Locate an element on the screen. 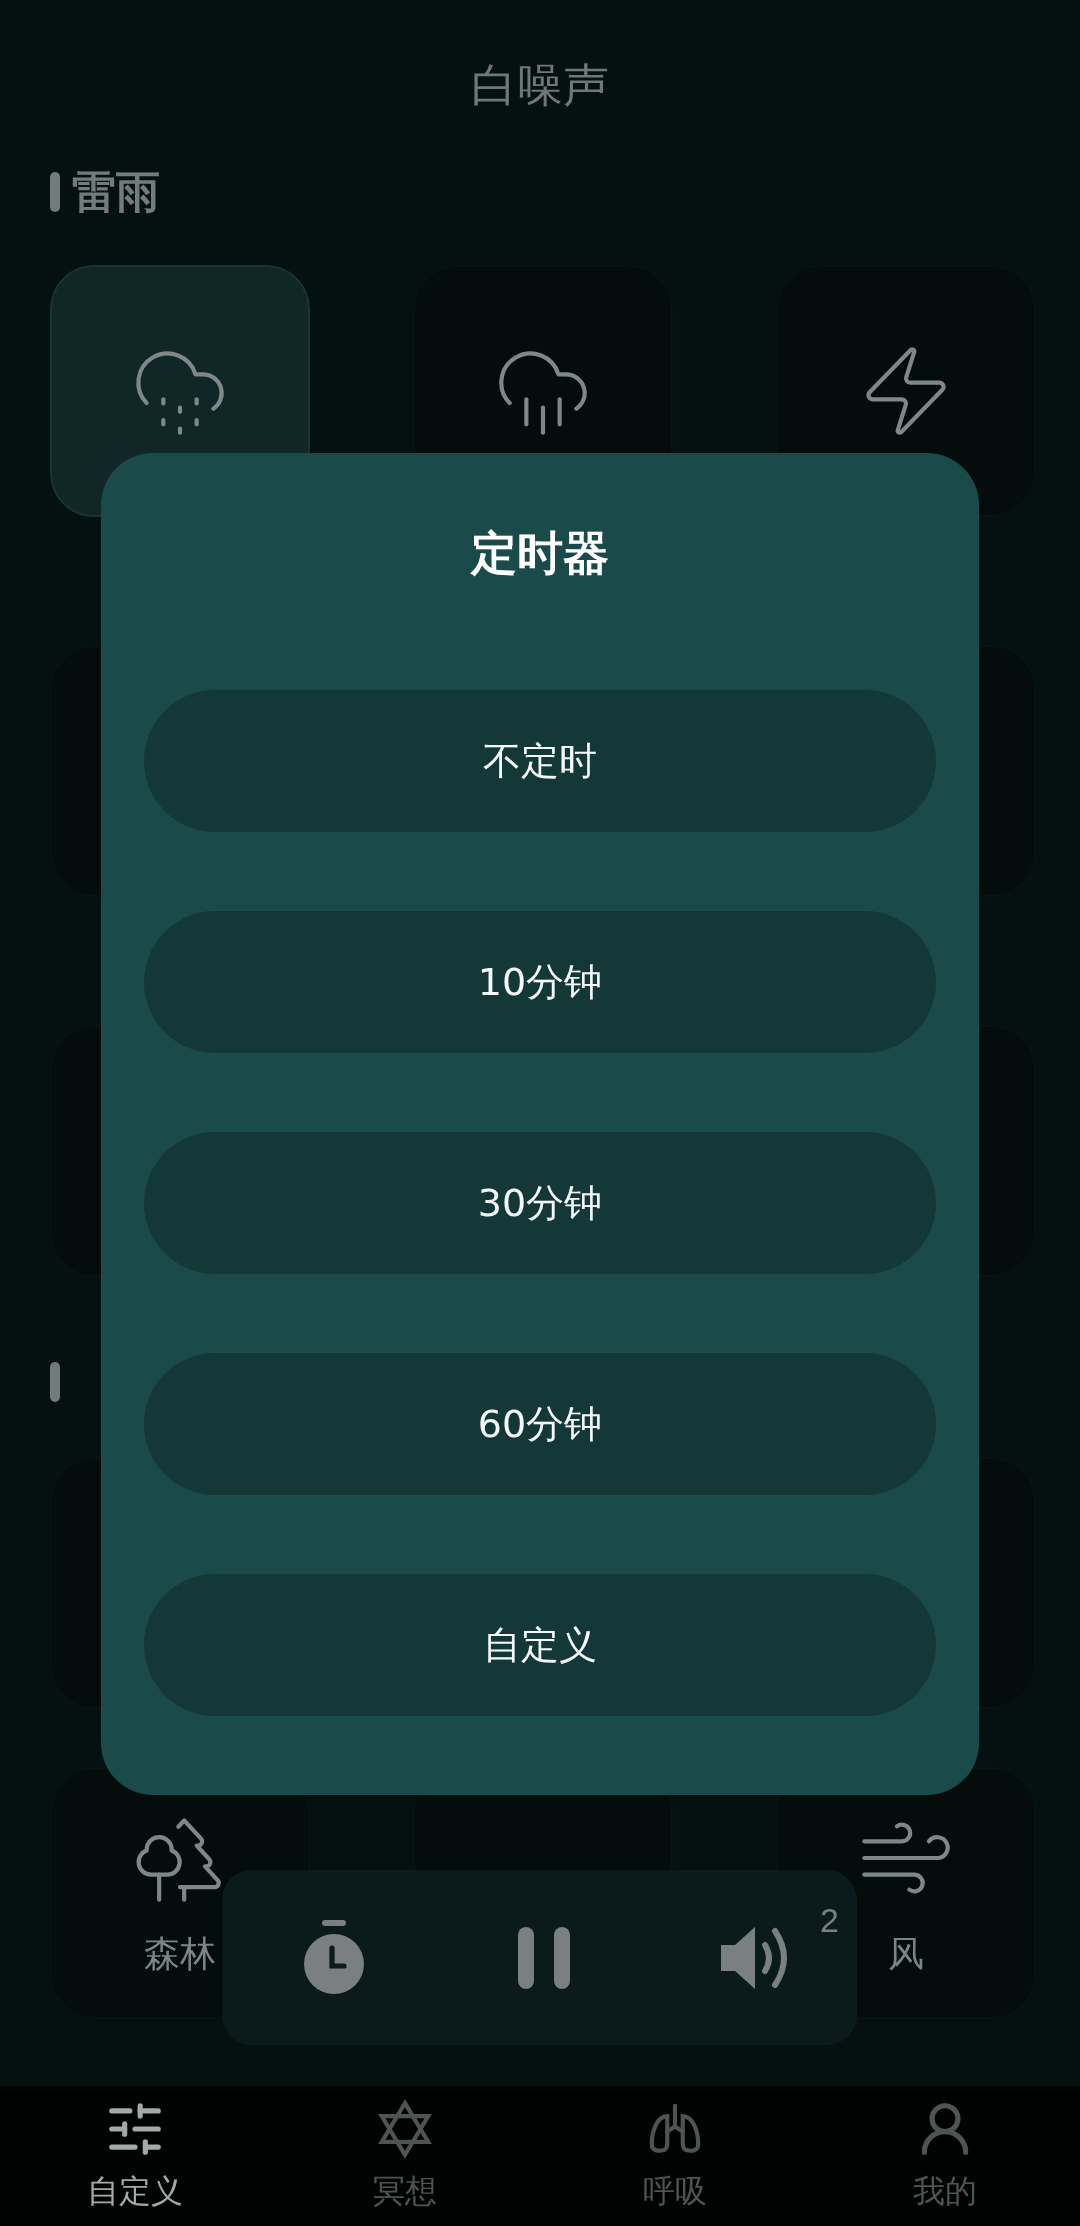  timer-option: 10分钟 is located at coordinates (540, 982).